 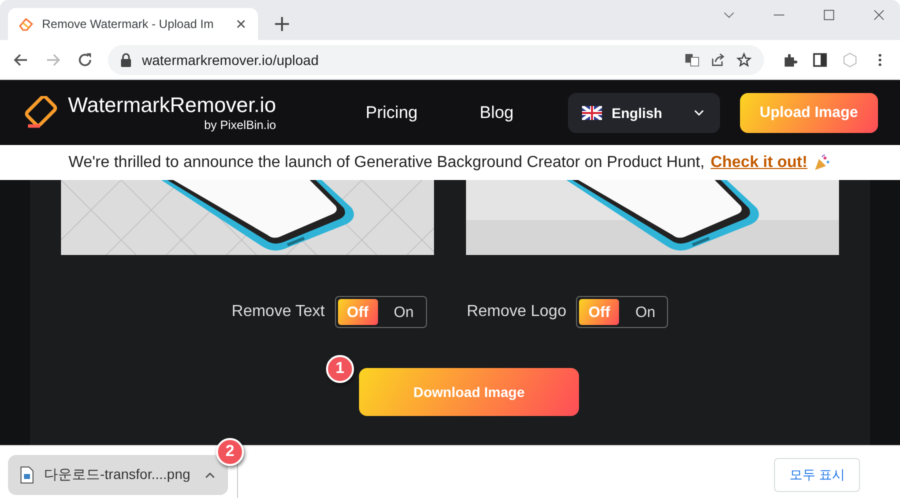 What do you see at coordinates (240, 125) in the screenshot?
I see `logo-subtitle: by PixelBin.io` at bounding box center [240, 125].